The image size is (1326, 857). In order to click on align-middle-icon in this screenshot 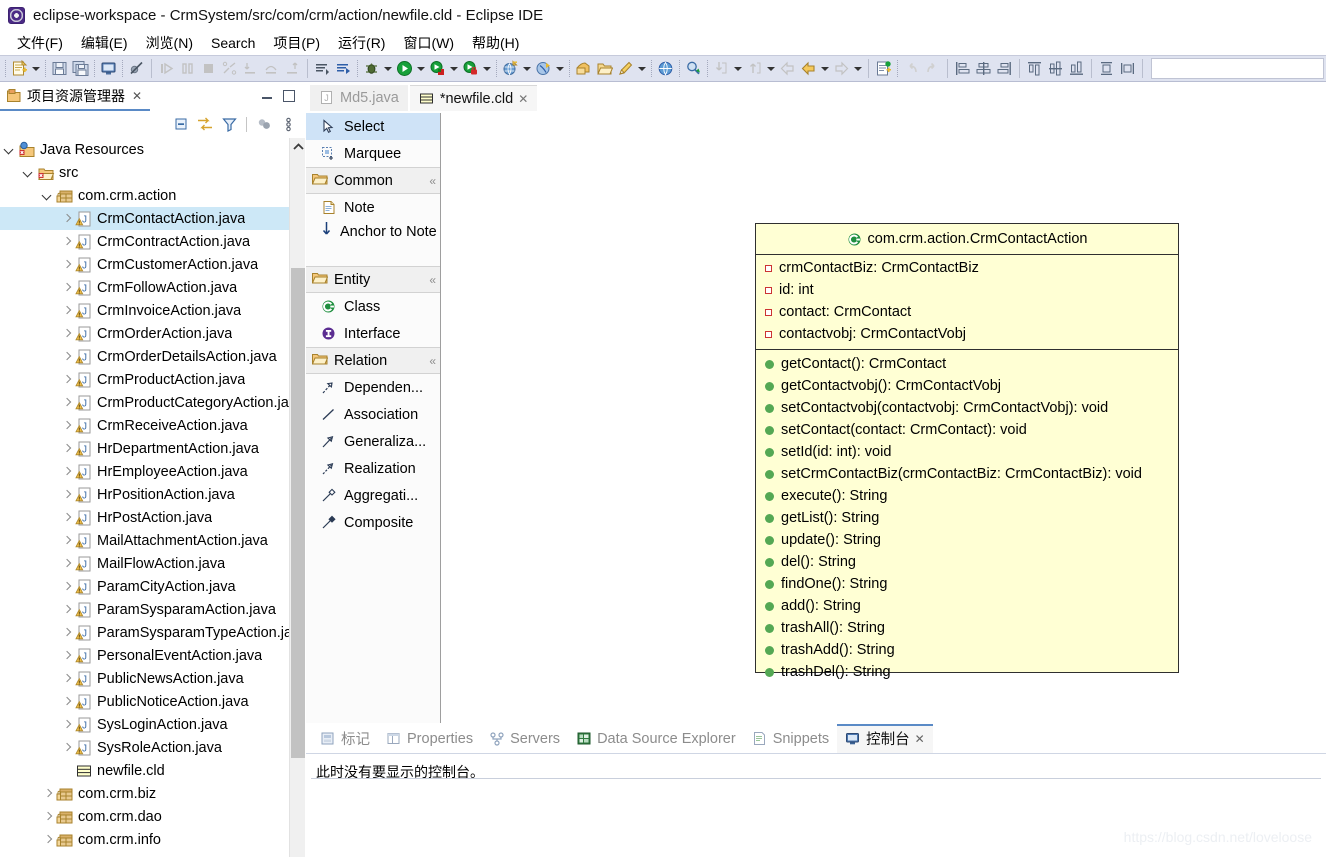, I will do `click(1055, 68)`.